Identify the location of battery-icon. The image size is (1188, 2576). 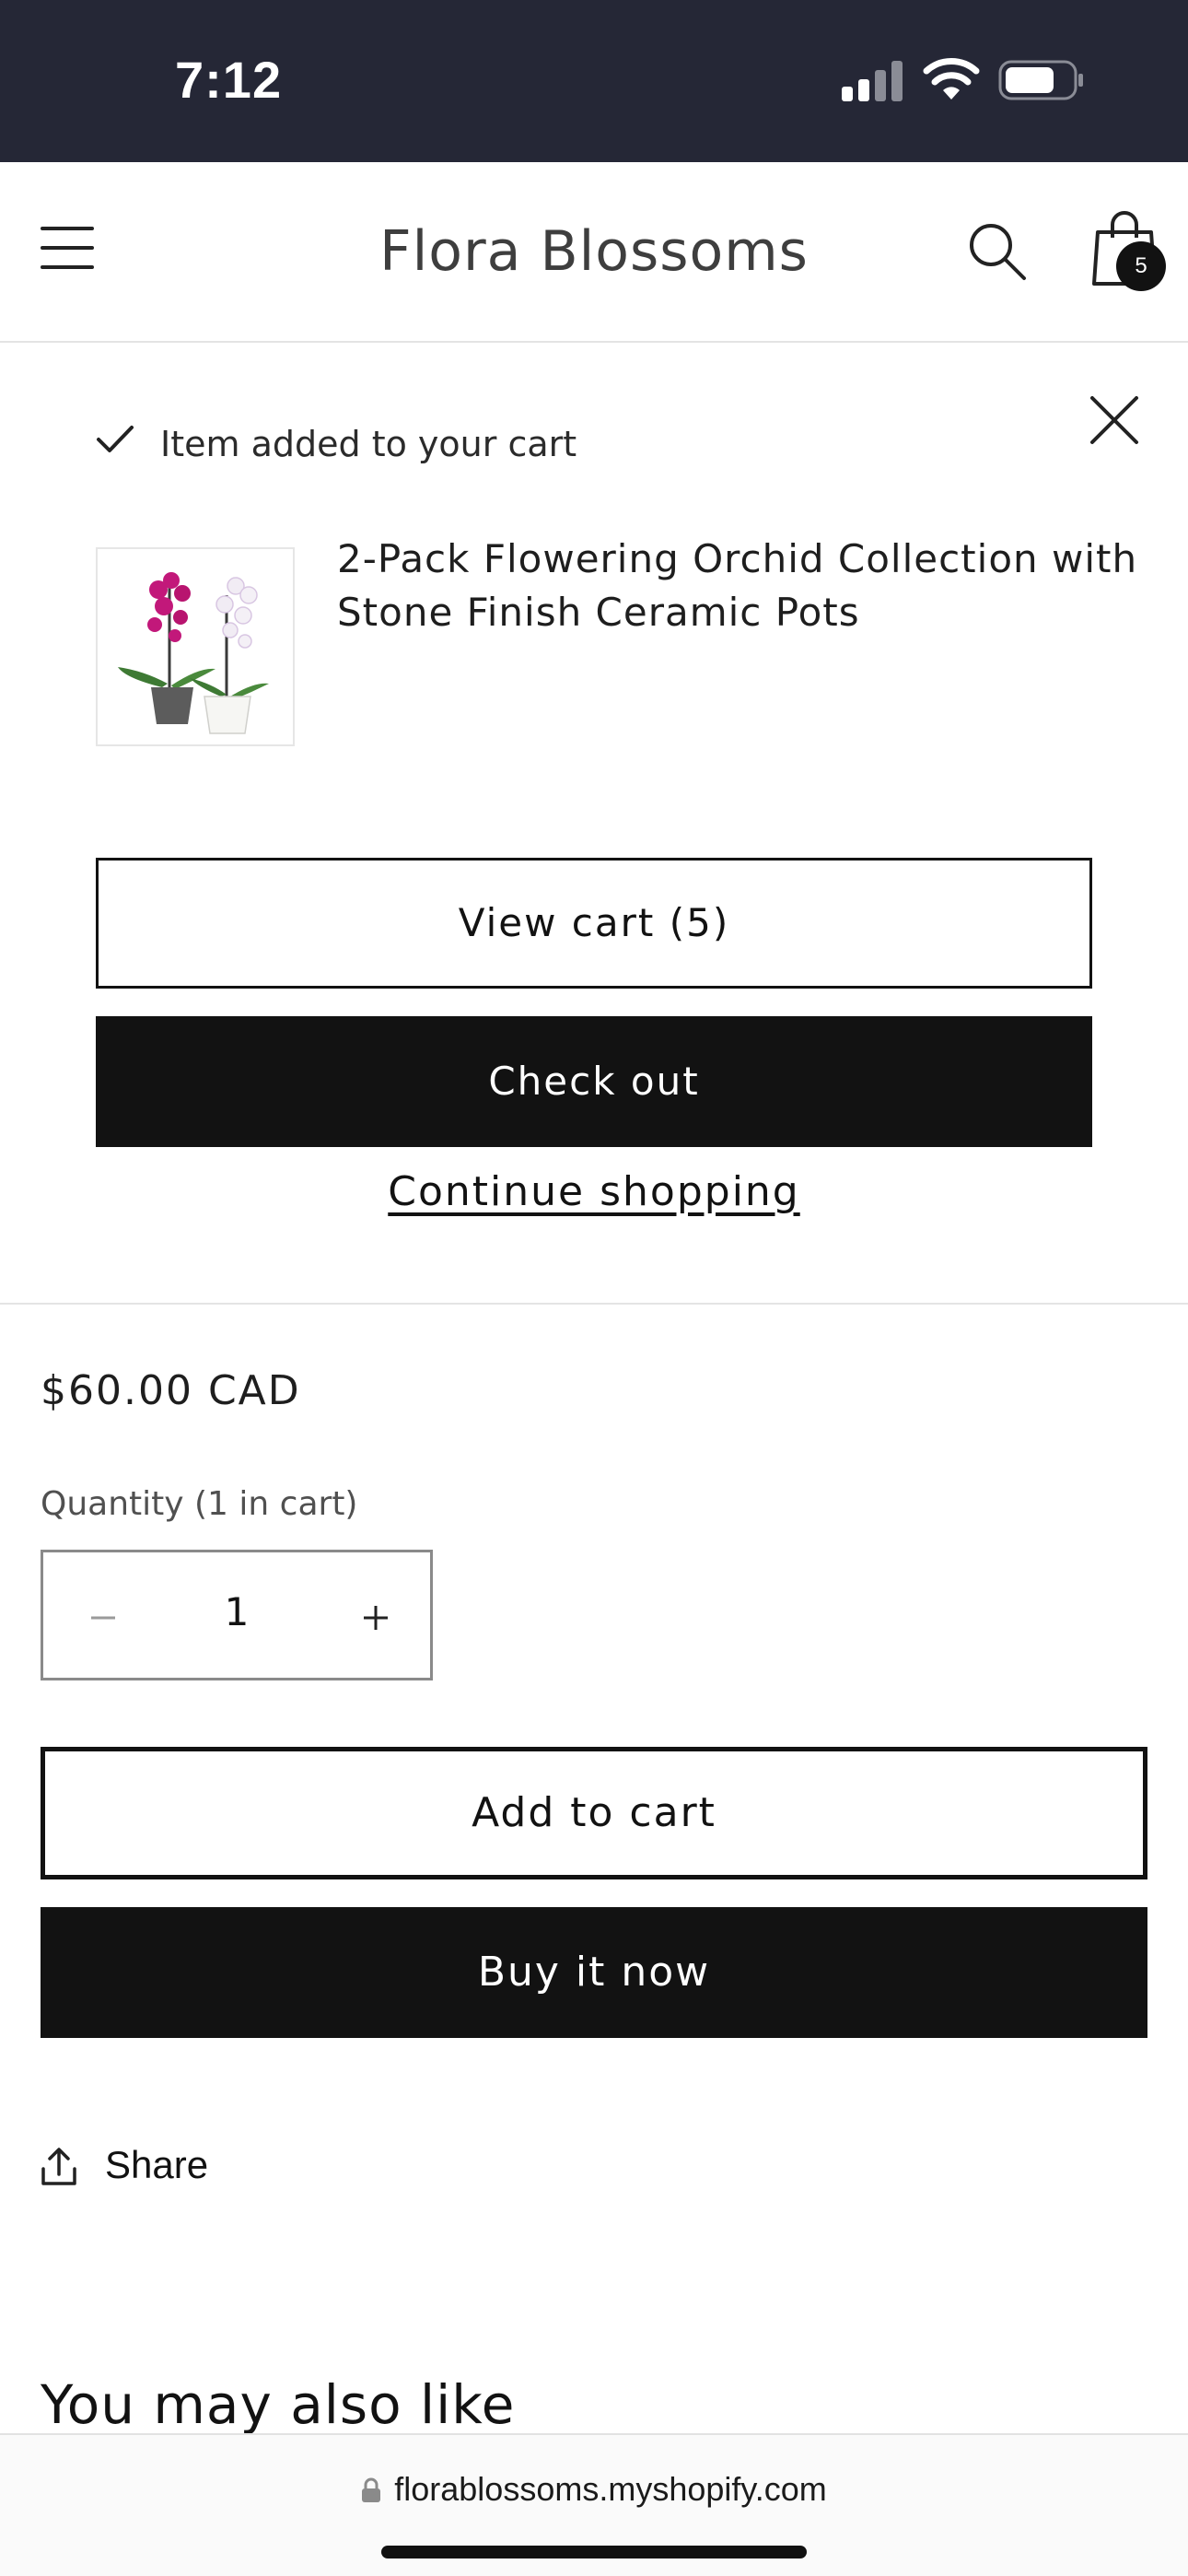
(1040, 80).